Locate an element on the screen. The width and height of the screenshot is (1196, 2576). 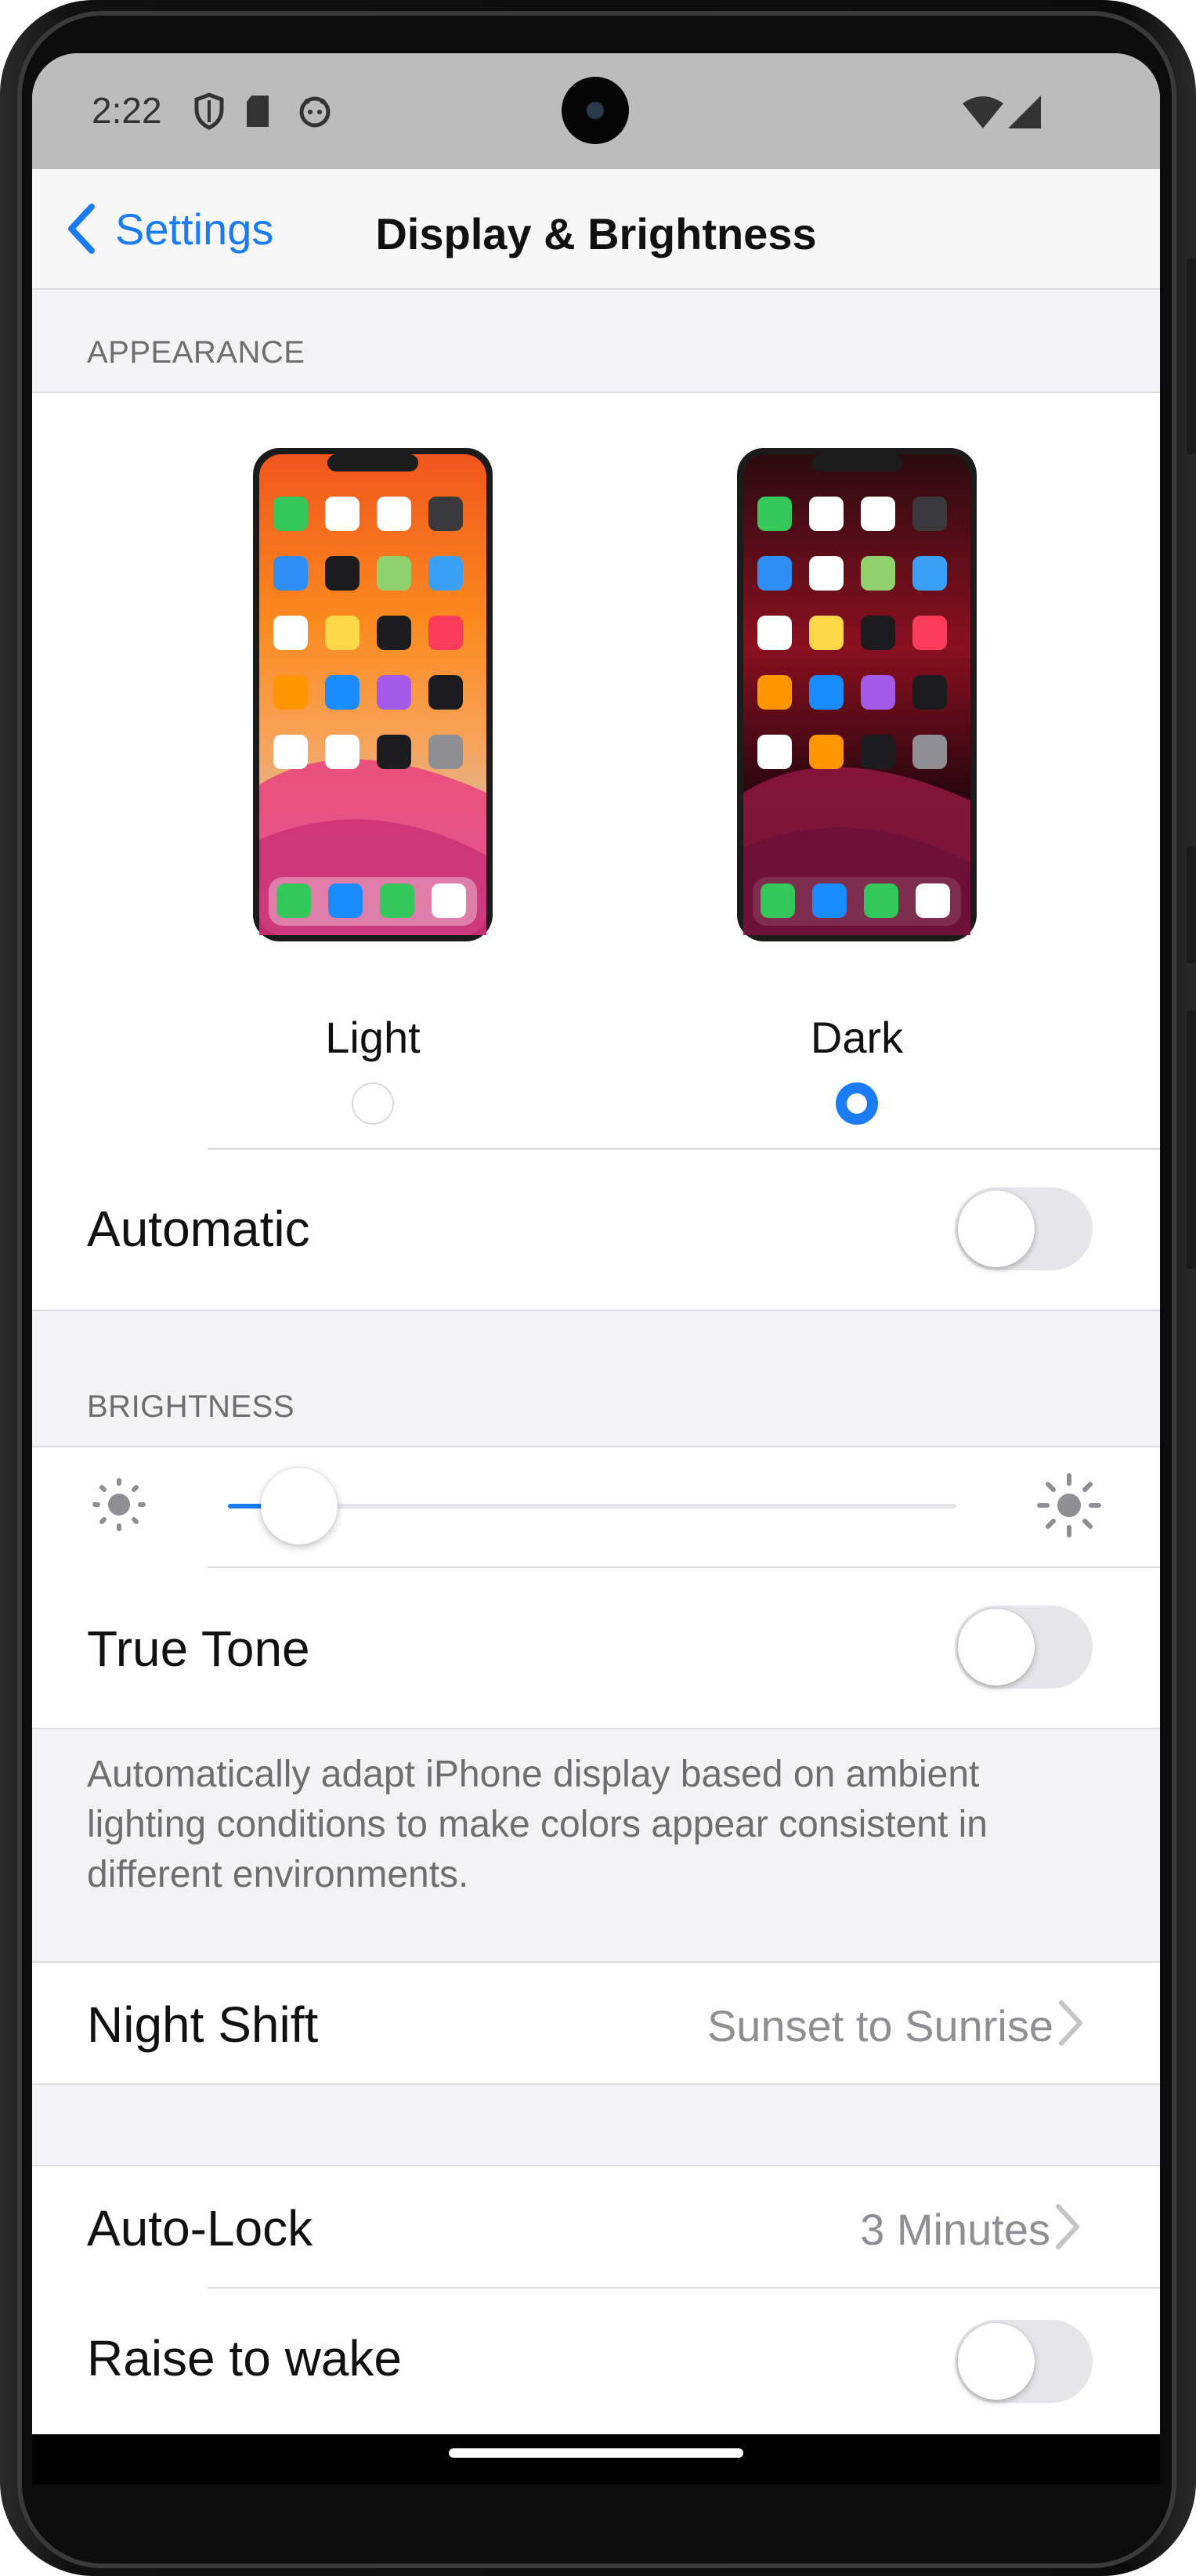
lock-group: Auto-Lock 3 Minutes Raise to wake is located at coordinates (596, 2300).